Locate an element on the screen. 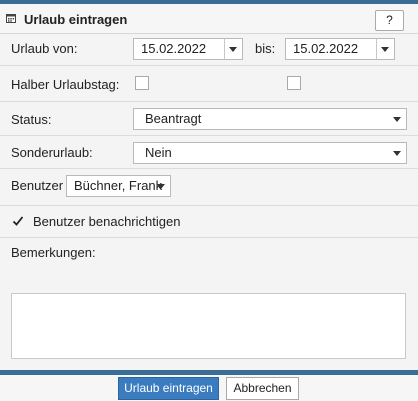 This screenshot has height=401, width=418. user-row: Benutzer Büchner, Frank is located at coordinates (209, 187).